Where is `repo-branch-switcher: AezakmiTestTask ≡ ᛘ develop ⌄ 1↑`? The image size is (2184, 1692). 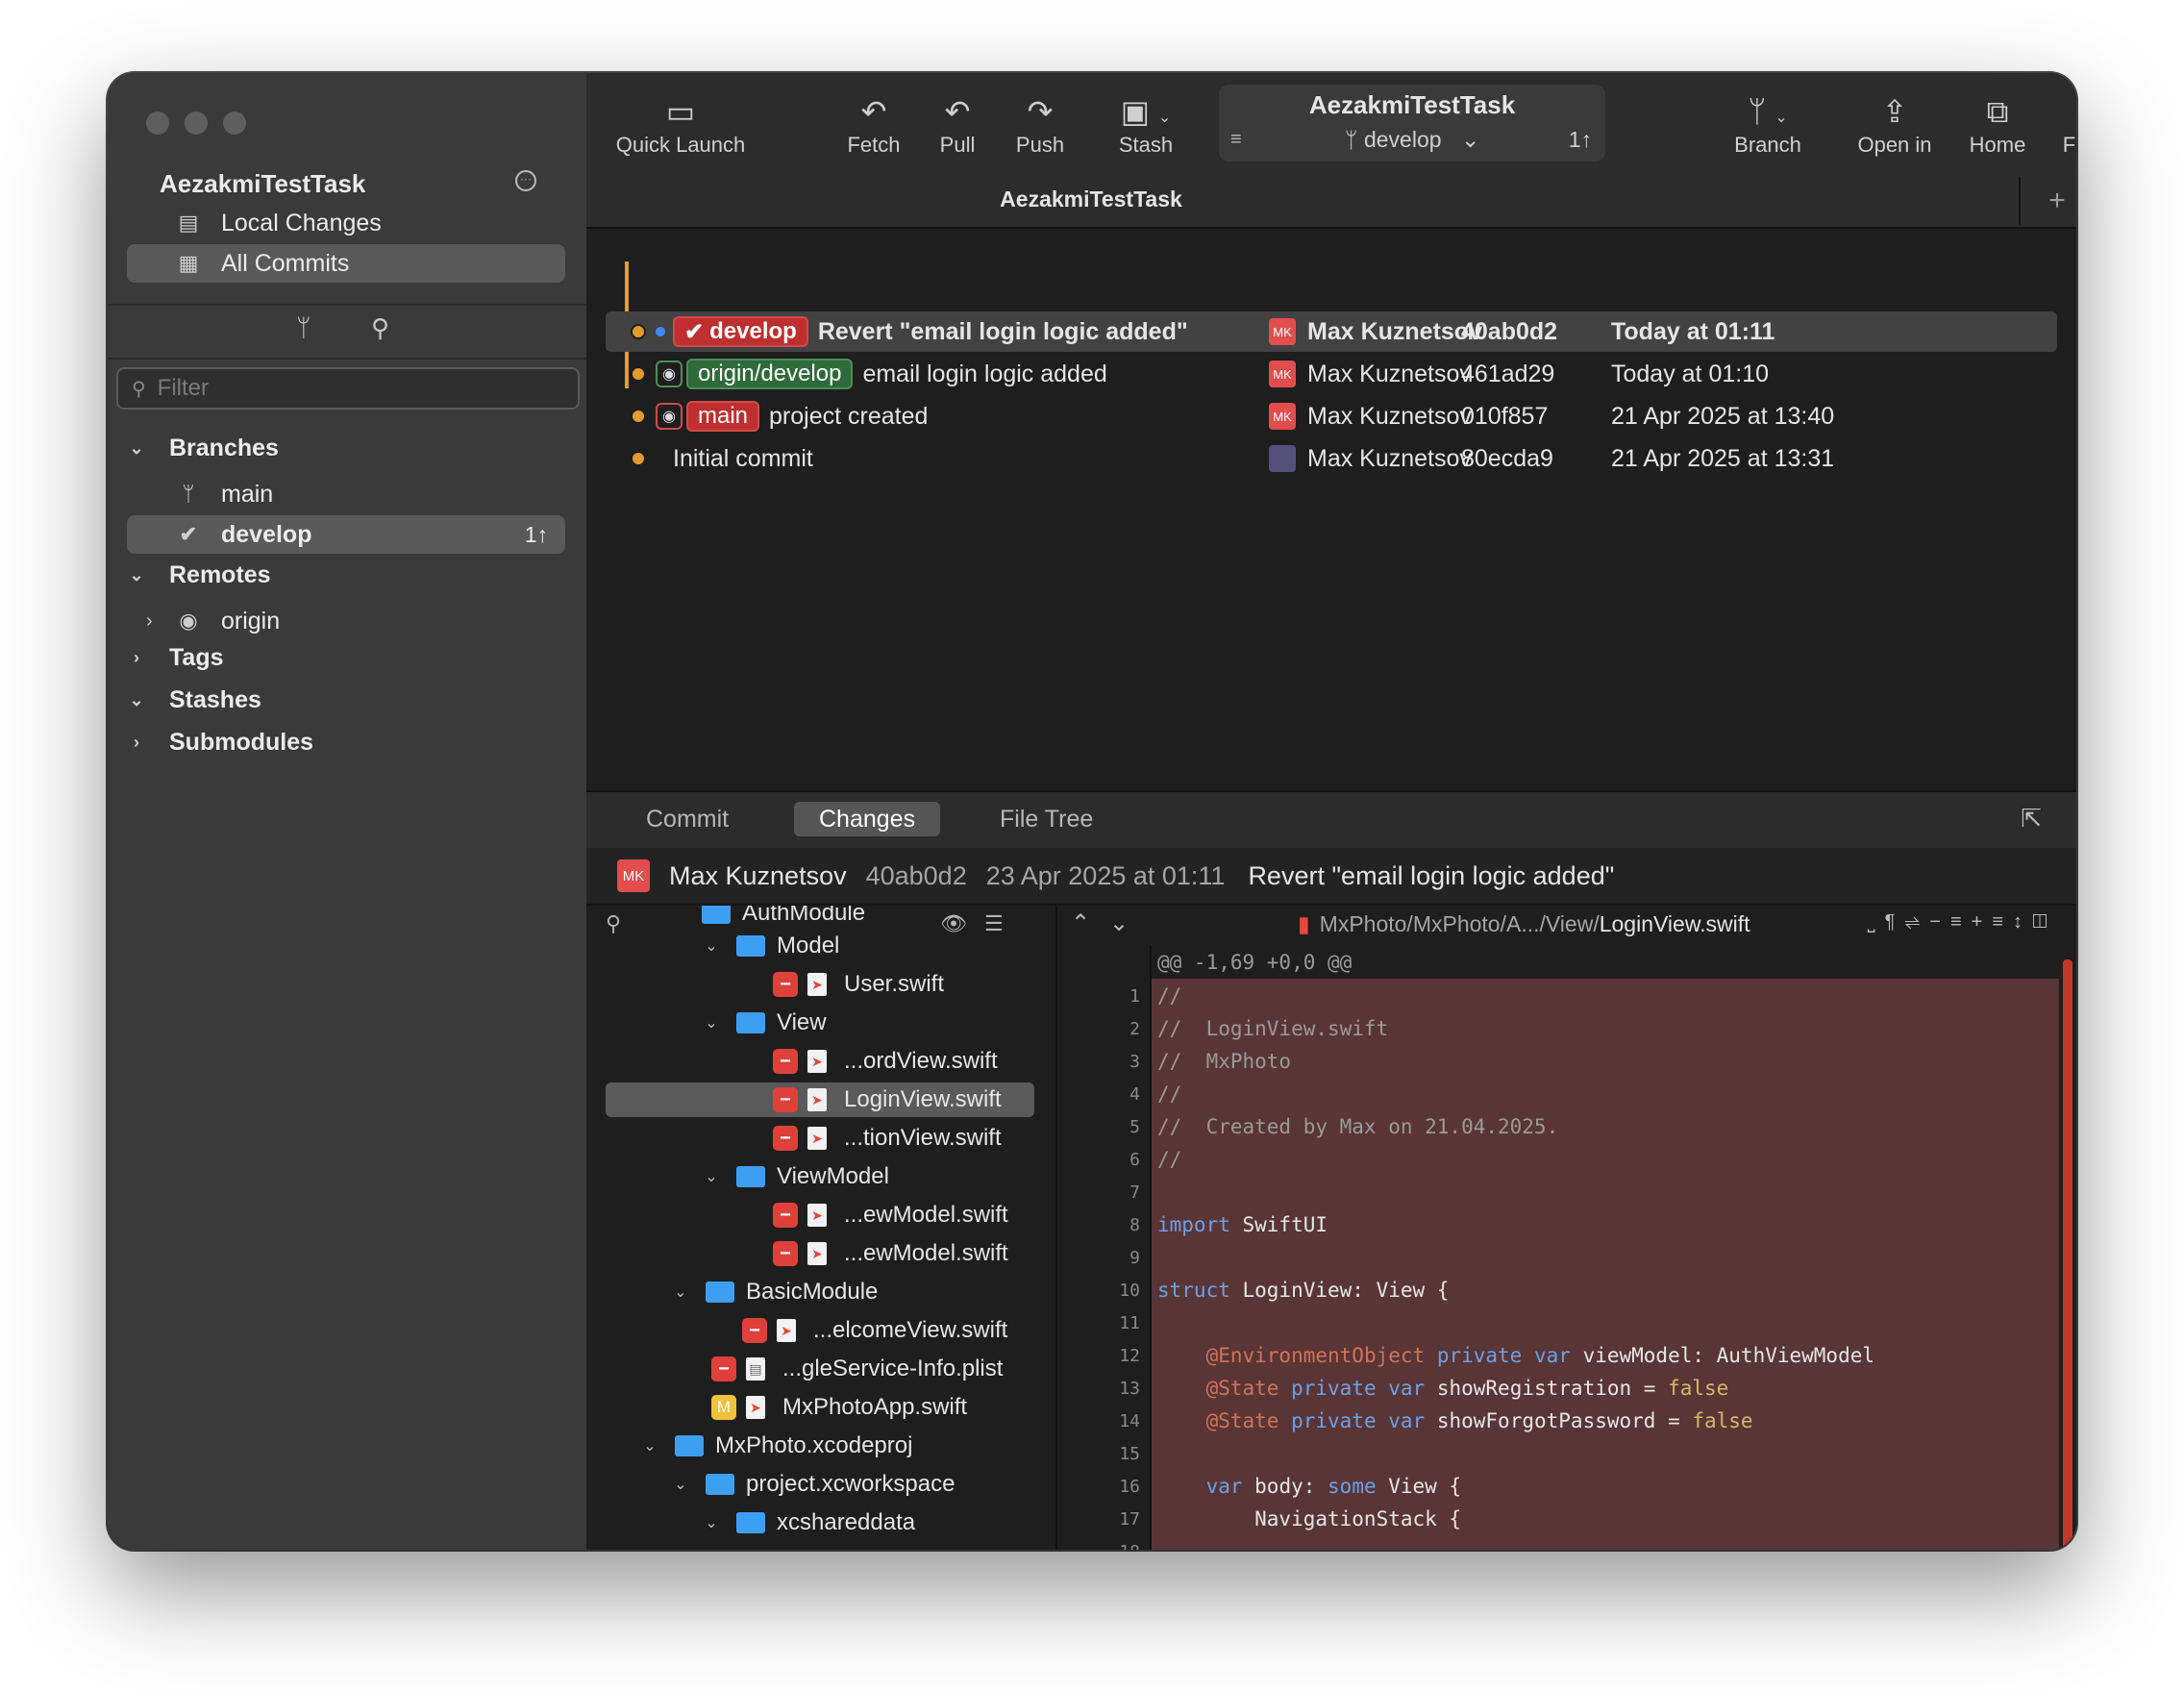 repo-branch-switcher: AezakmiTestTask ≡ ᛘ develop ⌄ 1↑ is located at coordinates (1412, 123).